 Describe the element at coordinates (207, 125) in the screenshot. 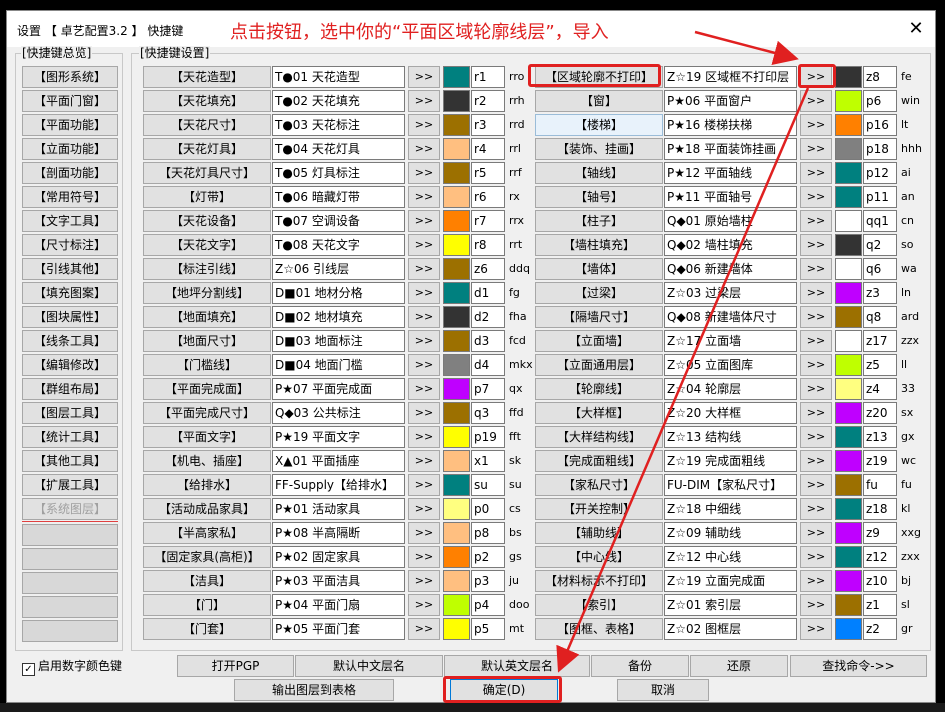

I see `layer-name-button: 【天花尺寸】` at that location.